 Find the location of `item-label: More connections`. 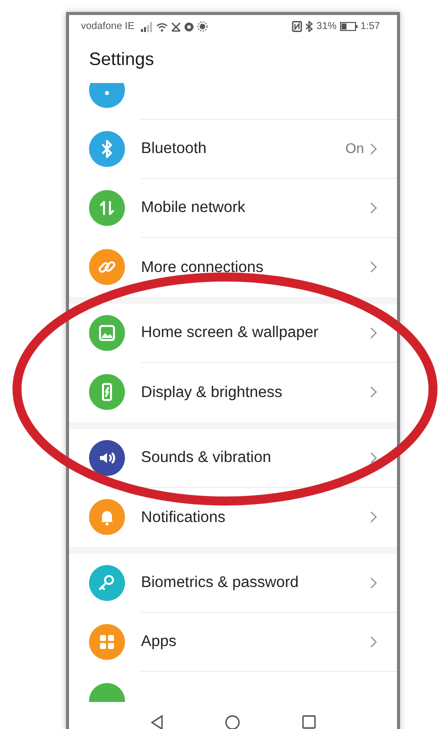

item-label: More connections is located at coordinates (255, 267).